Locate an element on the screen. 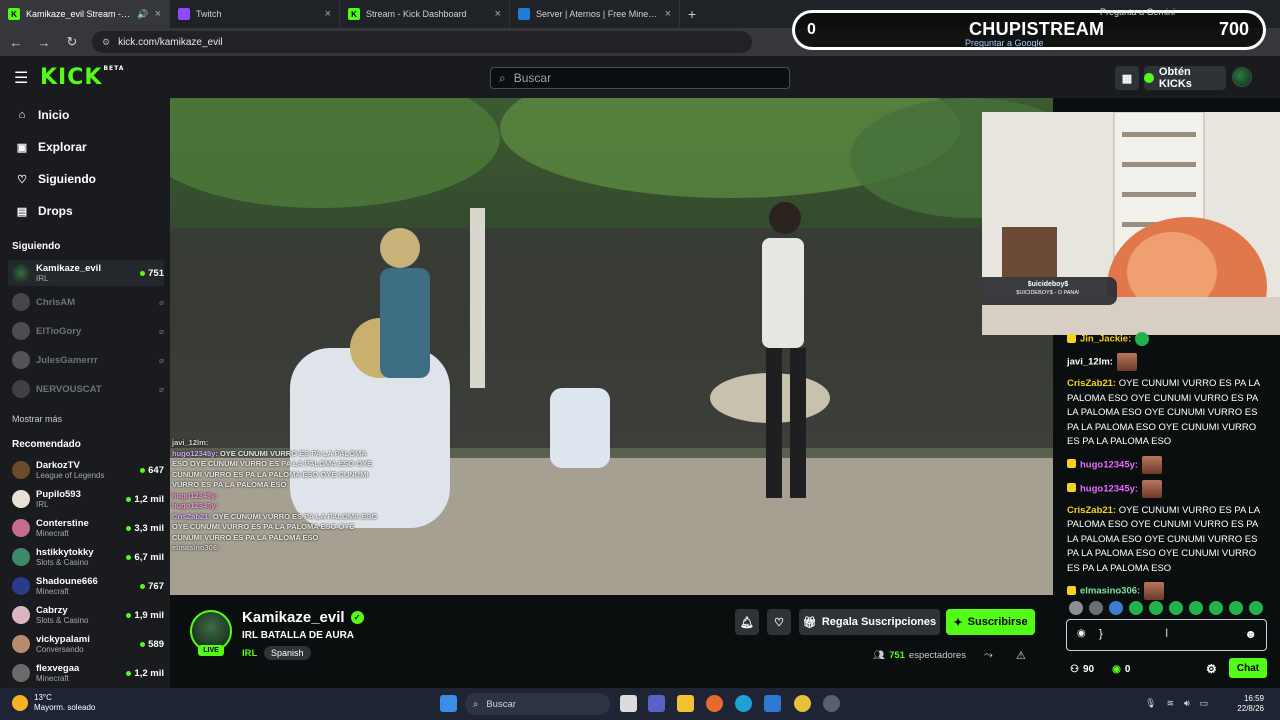 The width and height of the screenshot is (1280, 720). channel-name: Cabrzy is located at coordinates (52, 610).